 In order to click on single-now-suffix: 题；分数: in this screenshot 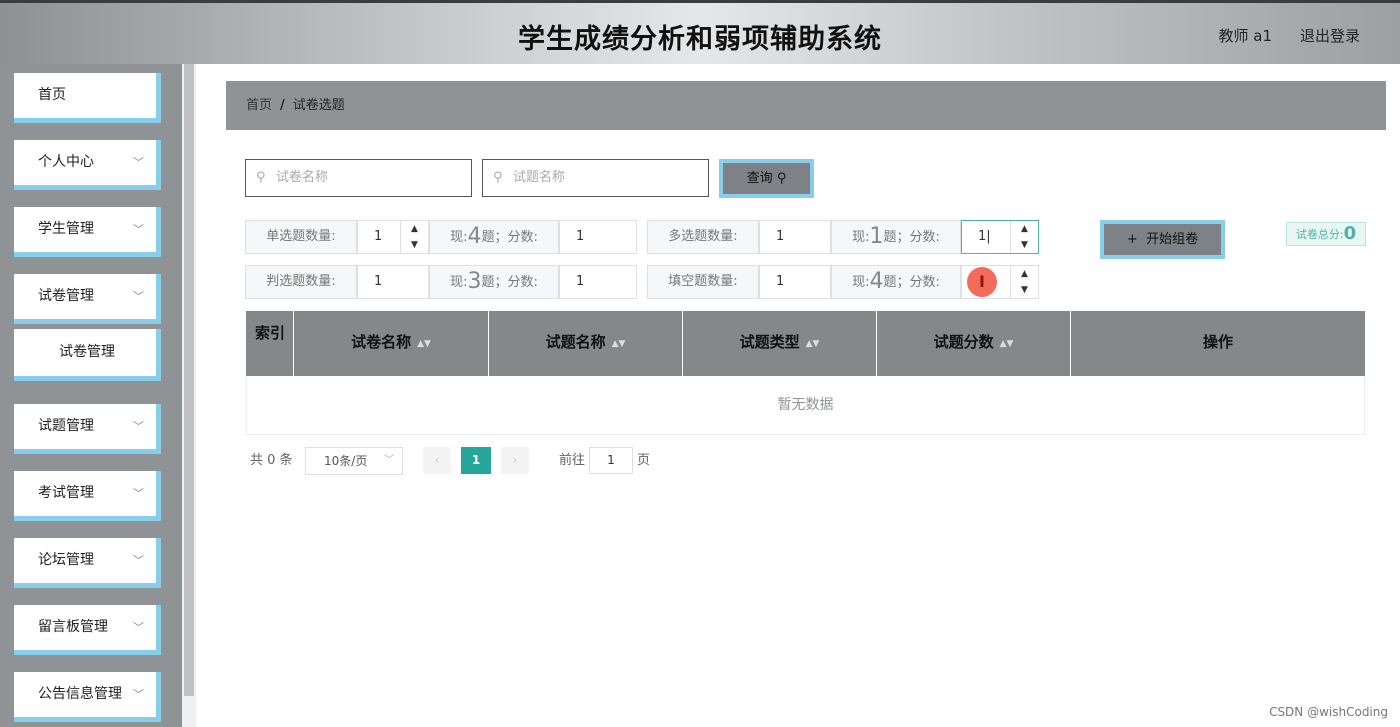, I will do `click(509, 237)`.